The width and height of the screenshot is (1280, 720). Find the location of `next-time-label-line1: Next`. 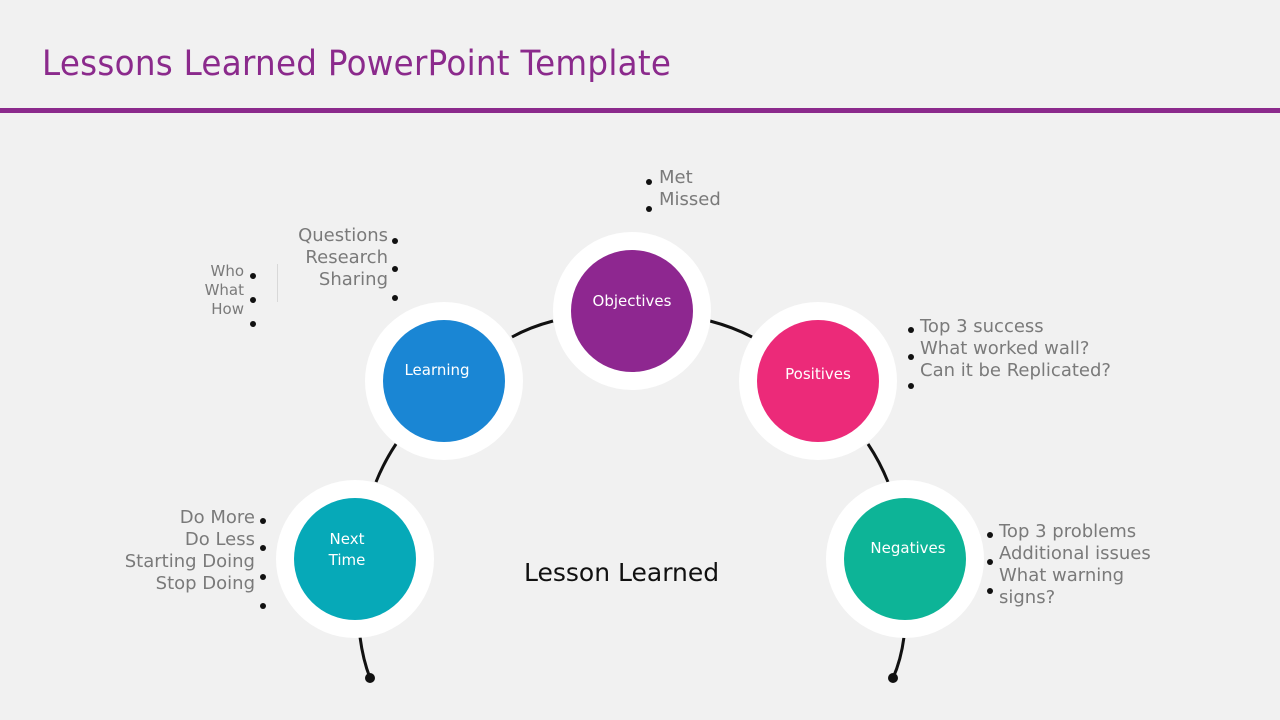

next-time-label-line1: Next is located at coordinates (347, 539).